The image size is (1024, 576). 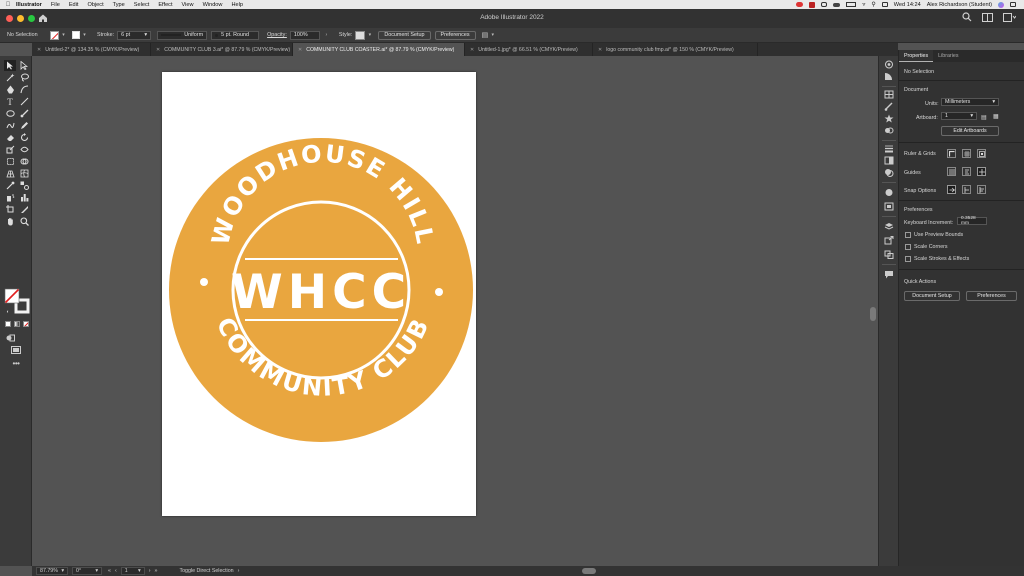 I want to click on comments-icon, so click(x=889, y=274).